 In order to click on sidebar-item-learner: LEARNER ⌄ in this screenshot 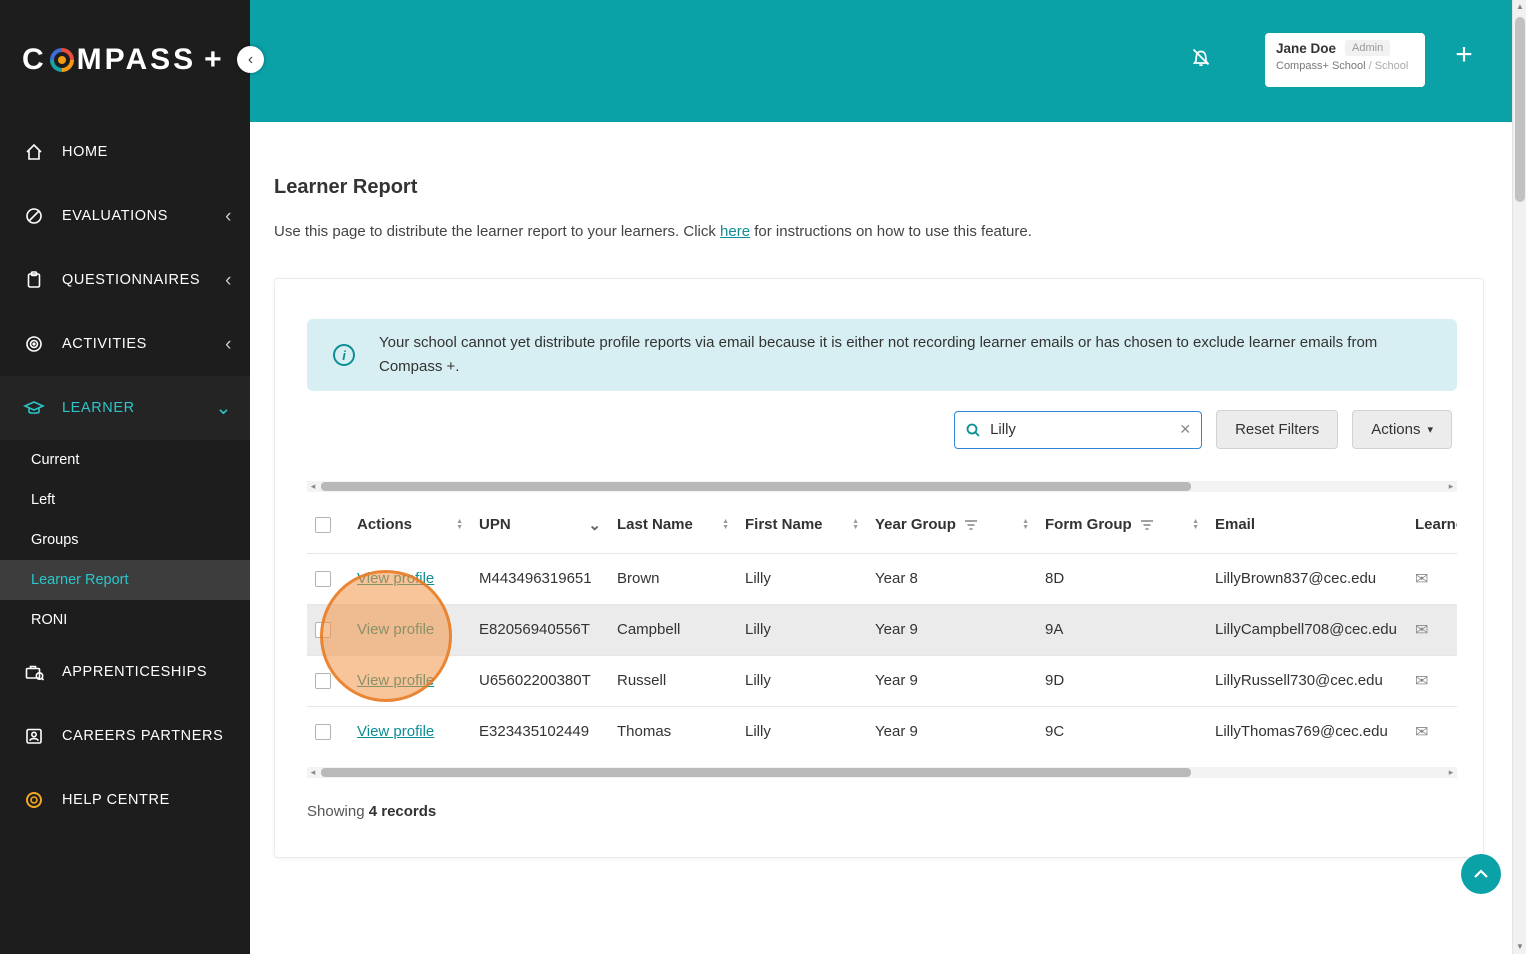, I will do `click(125, 408)`.